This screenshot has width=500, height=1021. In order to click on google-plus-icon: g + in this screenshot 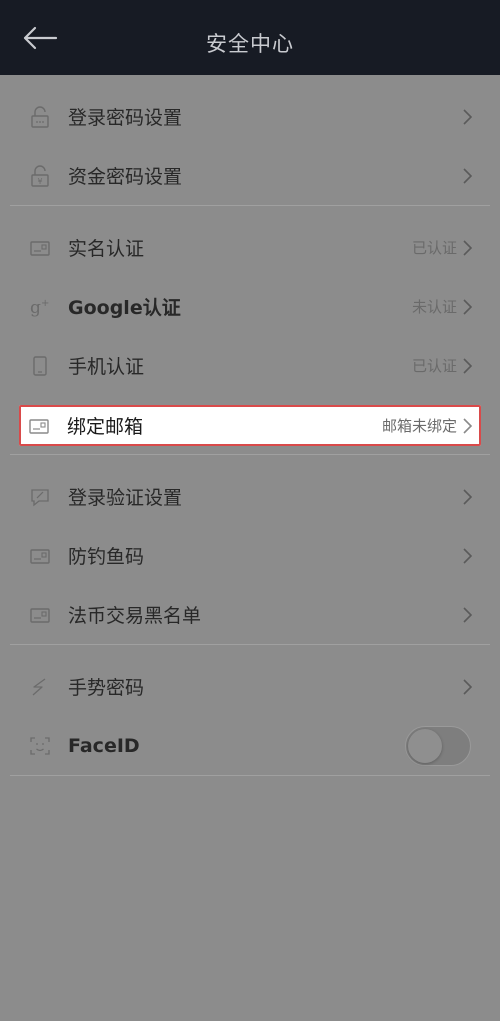, I will do `click(40, 307)`.